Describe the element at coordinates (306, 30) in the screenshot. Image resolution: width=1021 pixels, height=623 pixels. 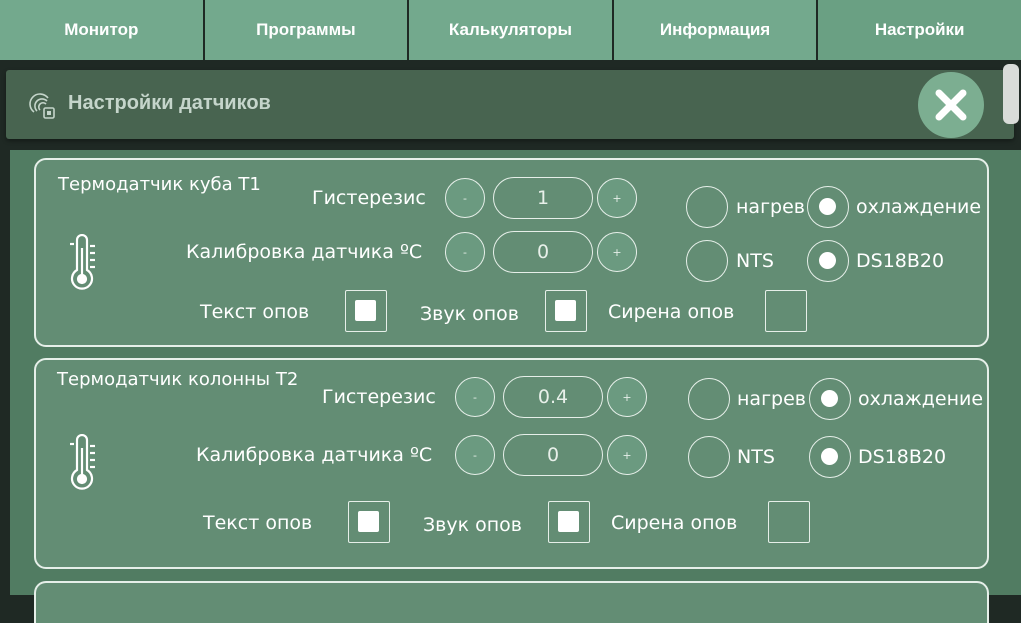
I see `tab-programs: Программы` at that location.